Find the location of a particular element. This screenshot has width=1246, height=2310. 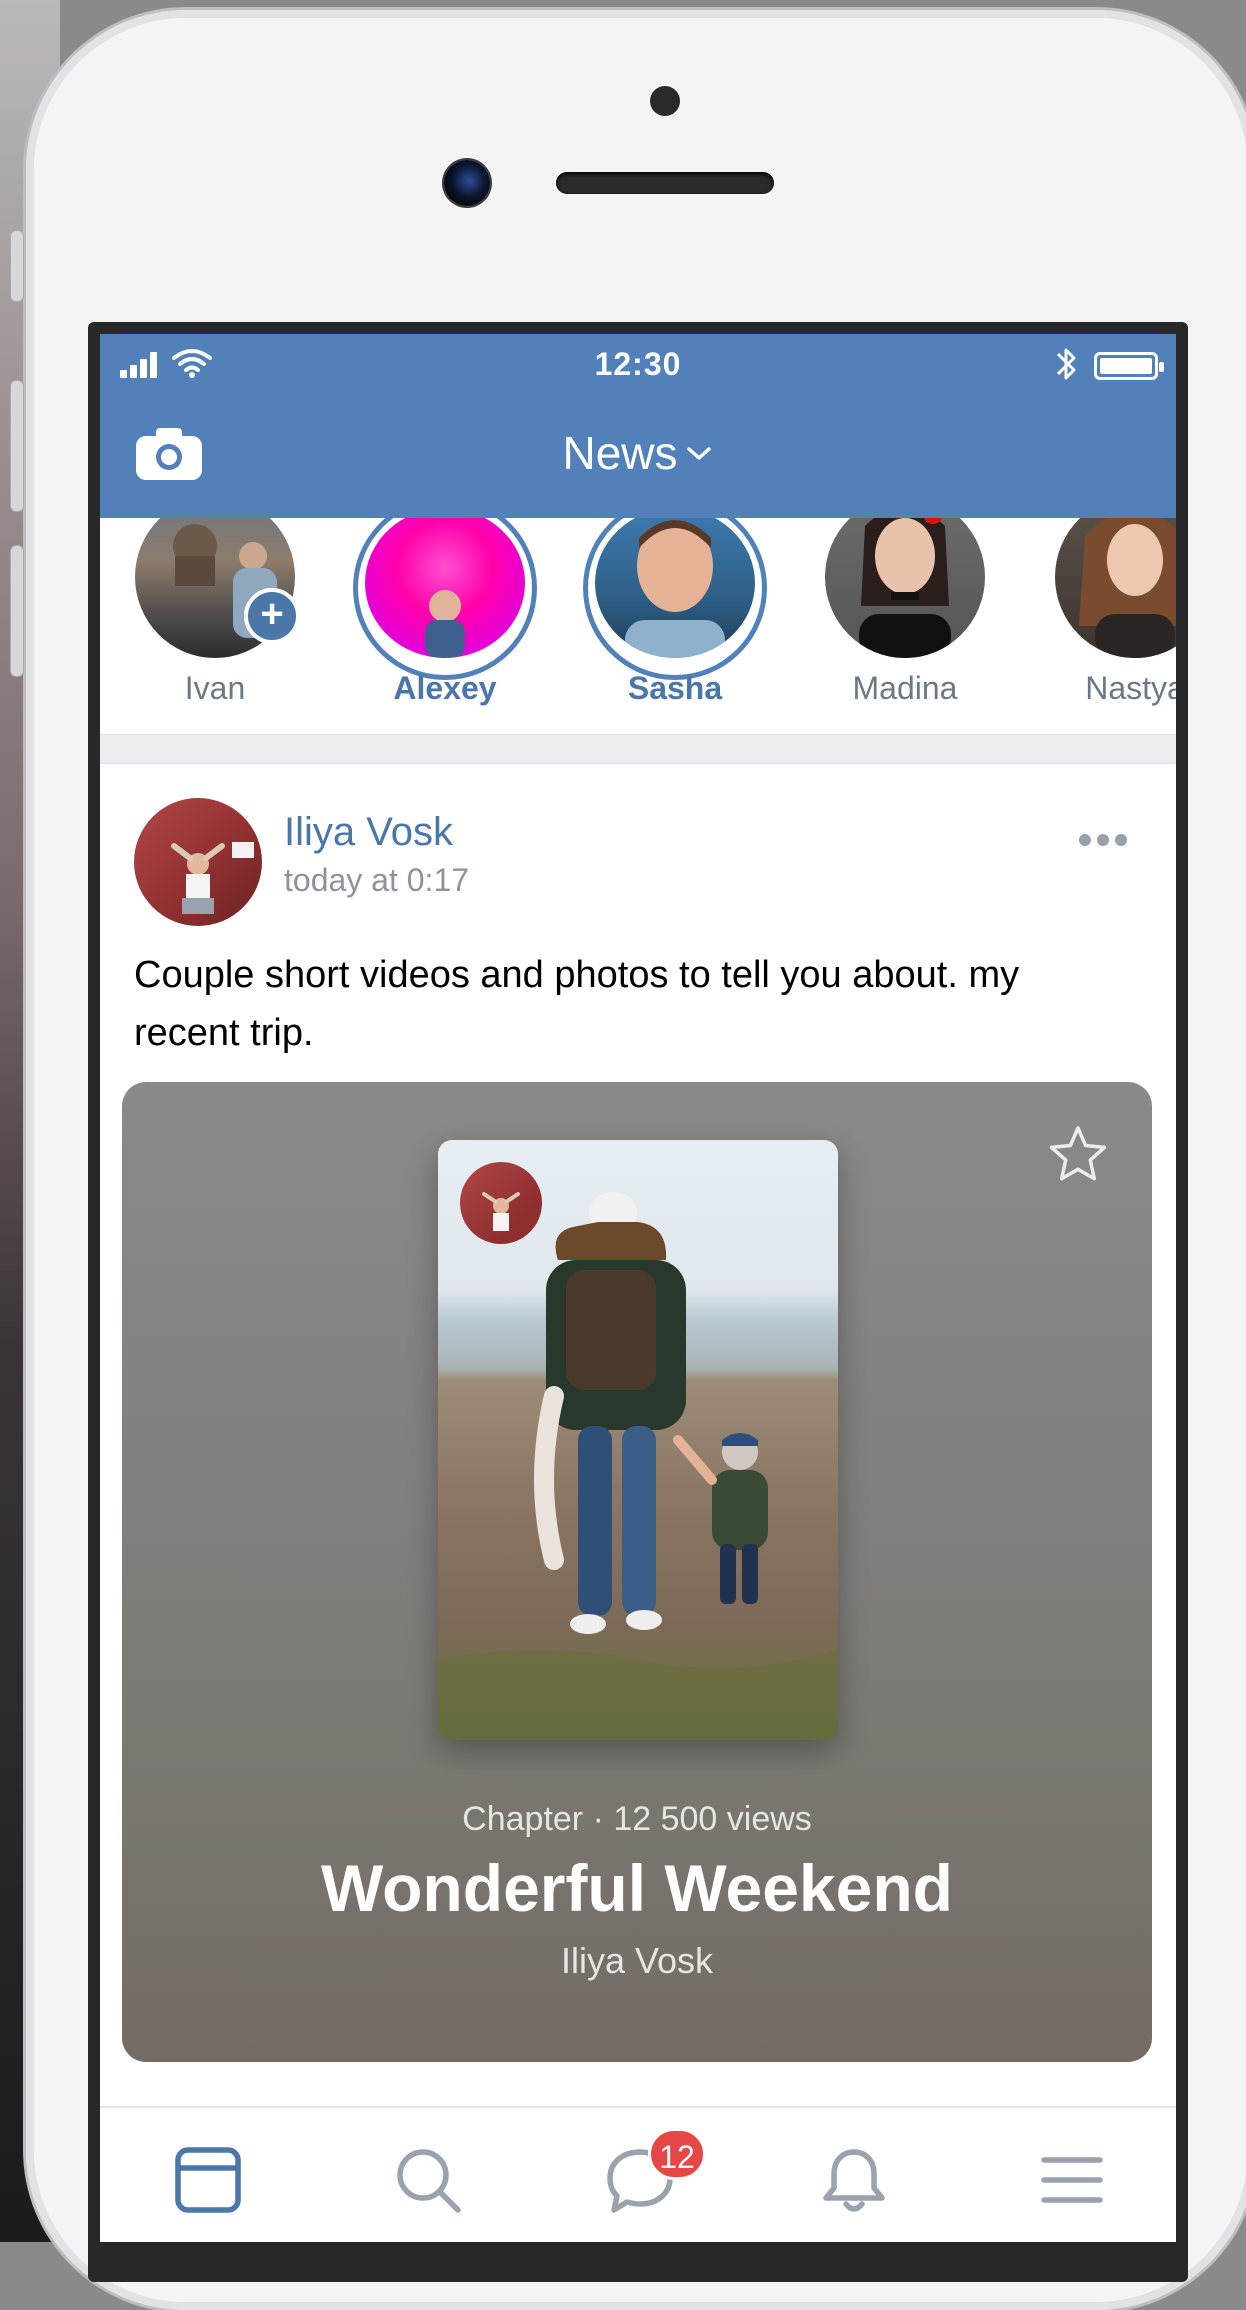

section-divider is located at coordinates (638, 749).